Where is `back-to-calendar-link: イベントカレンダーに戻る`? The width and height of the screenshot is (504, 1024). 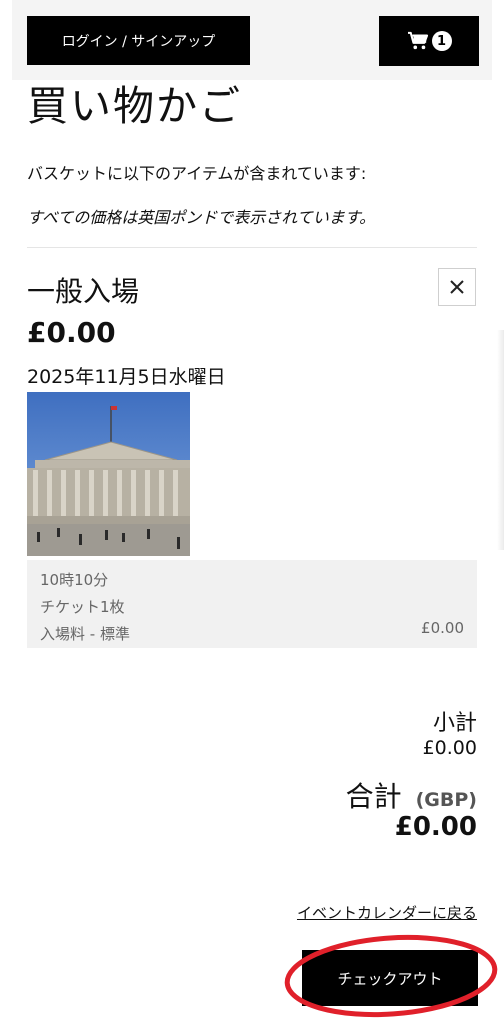
back-to-calendar-link: イベントカレンダーに戻る is located at coordinates (387, 912).